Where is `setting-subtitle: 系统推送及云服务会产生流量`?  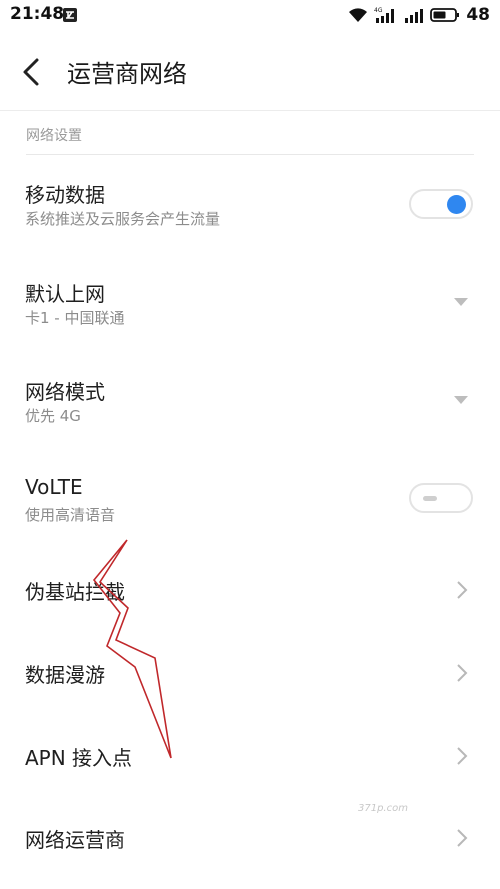
setting-subtitle: 系统推送及云服务会产生流量 is located at coordinates (123, 219).